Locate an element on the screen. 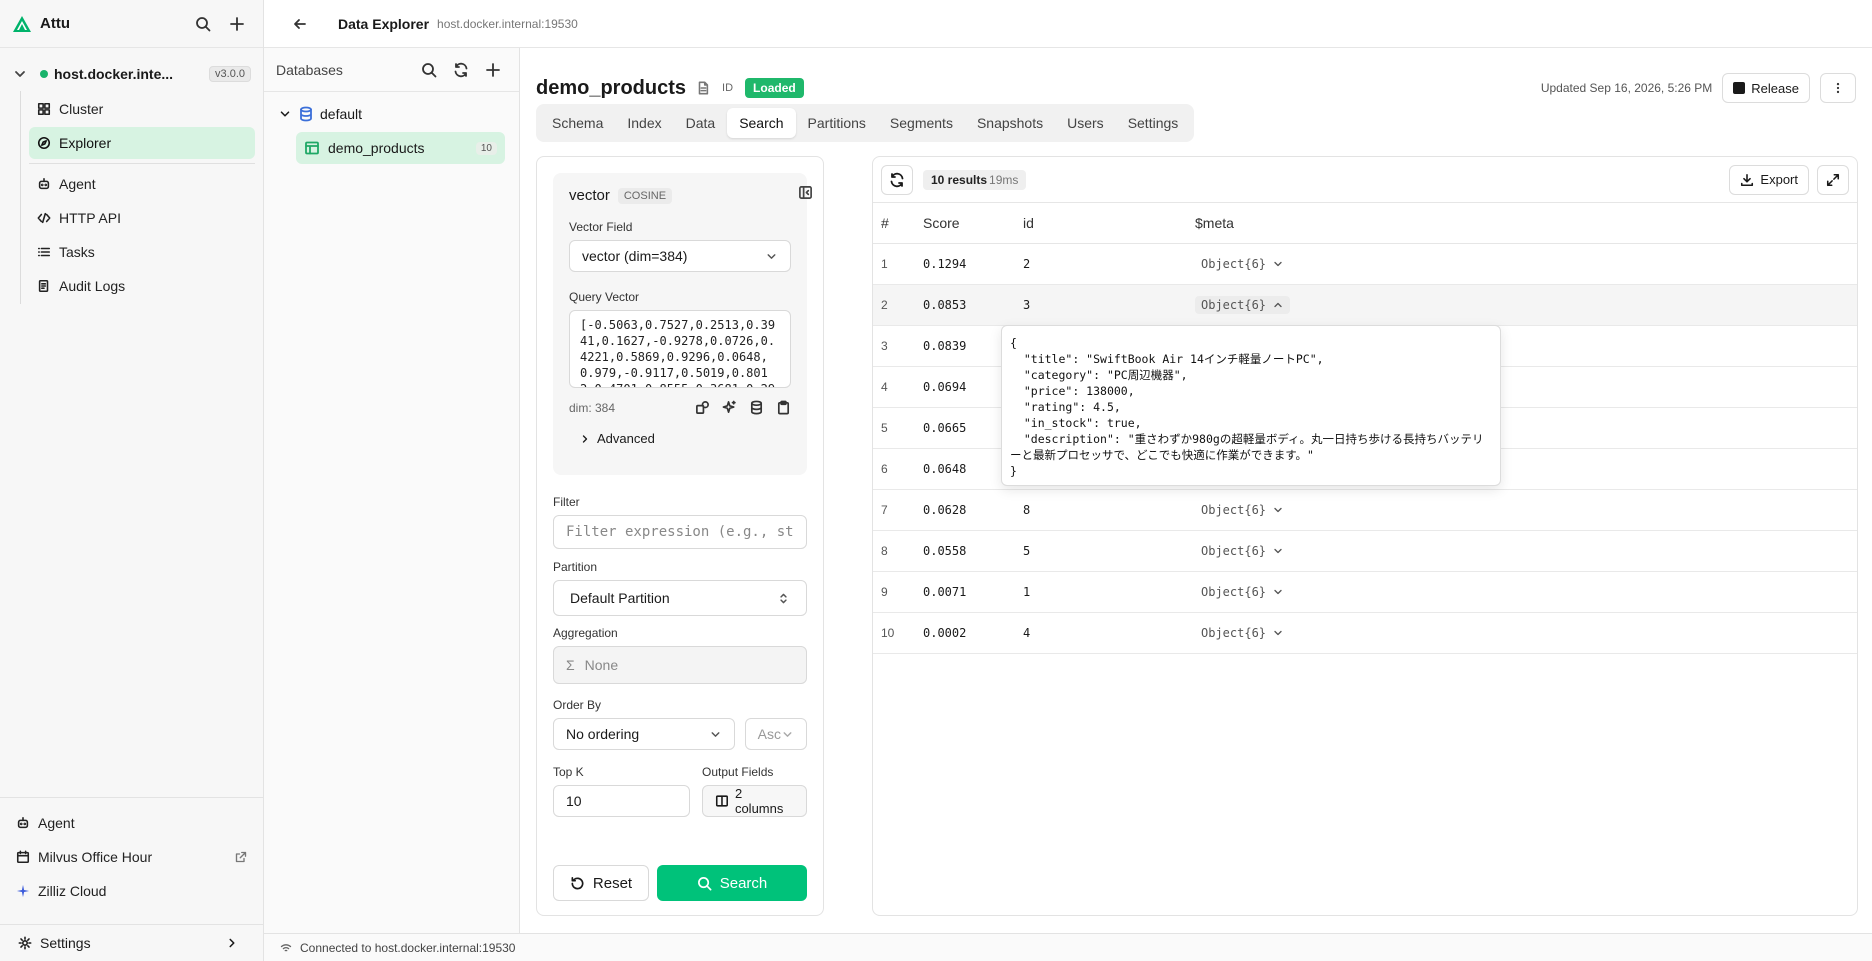 Image resolution: width=1872 pixels, height=961 pixels. export-button: Export is located at coordinates (1769, 179).